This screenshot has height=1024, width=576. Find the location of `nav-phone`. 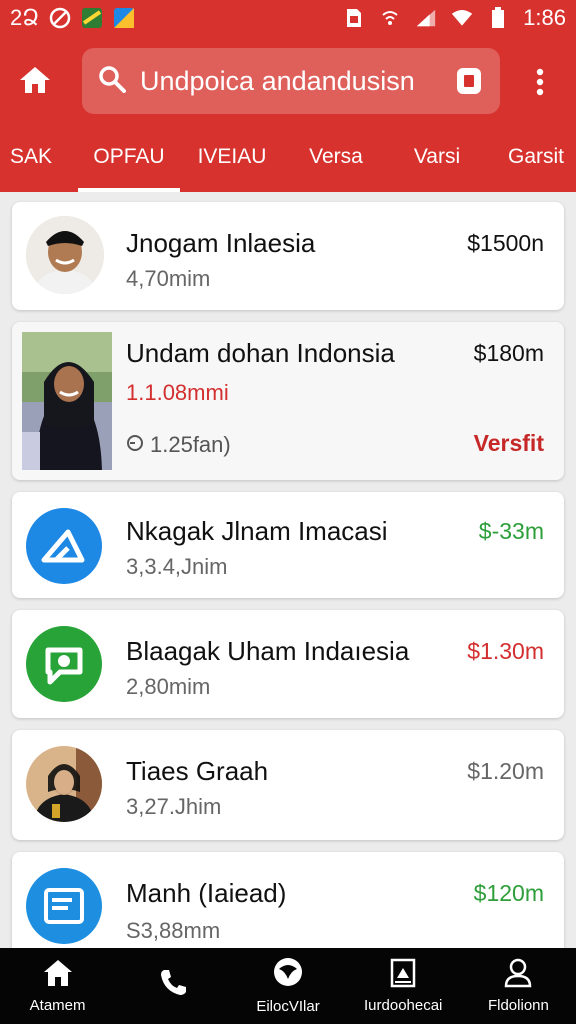

nav-phone is located at coordinates (172, 986).